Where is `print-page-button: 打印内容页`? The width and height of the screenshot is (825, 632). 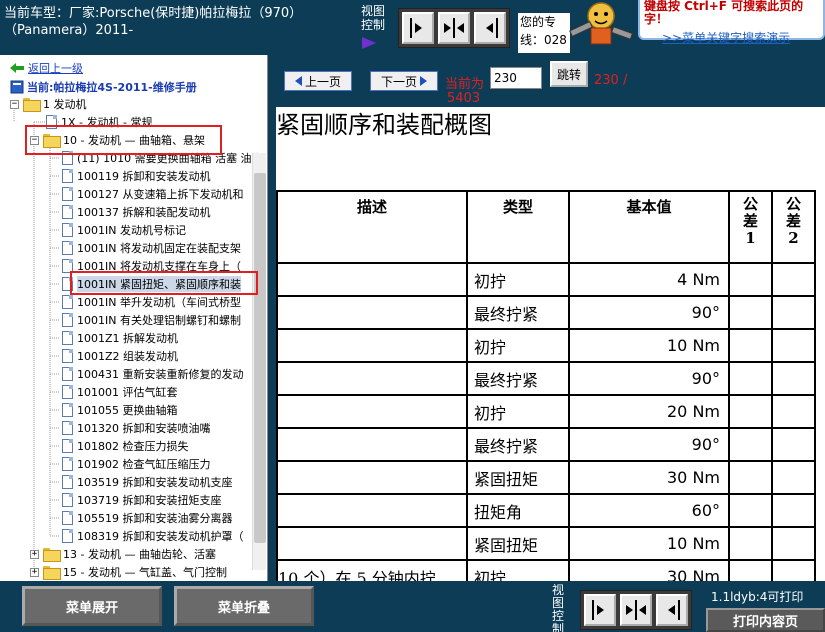
print-page-button: 打印内容页 is located at coordinates (765, 620).